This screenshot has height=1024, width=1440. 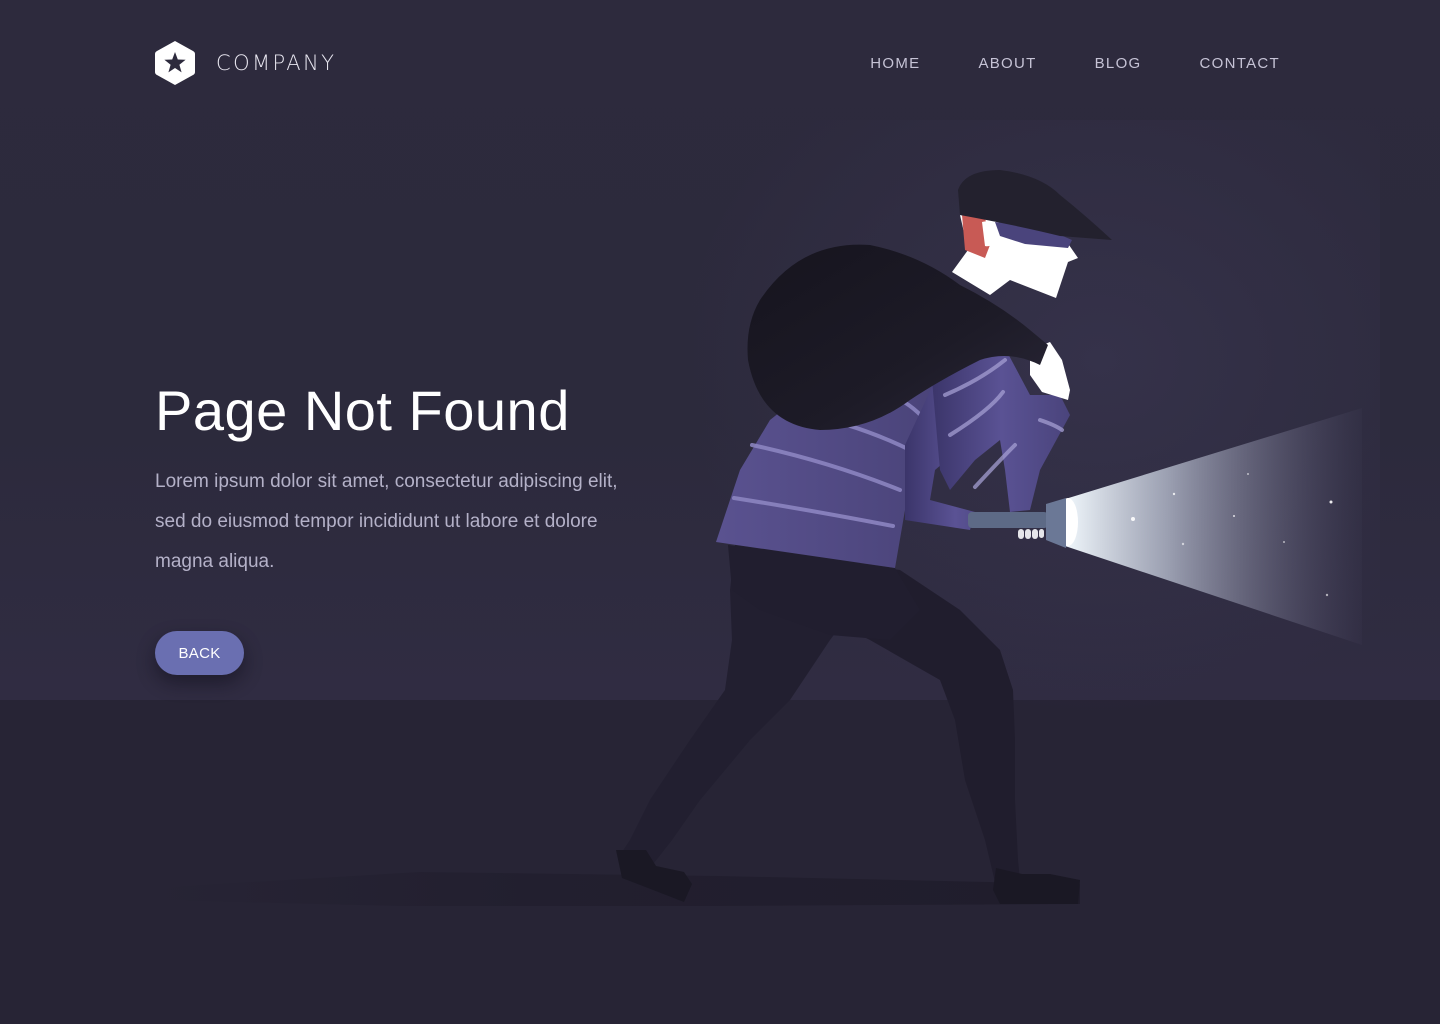 What do you see at coordinates (175, 63) in the screenshot?
I see `star-hexagon-icon` at bounding box center [175, 63].